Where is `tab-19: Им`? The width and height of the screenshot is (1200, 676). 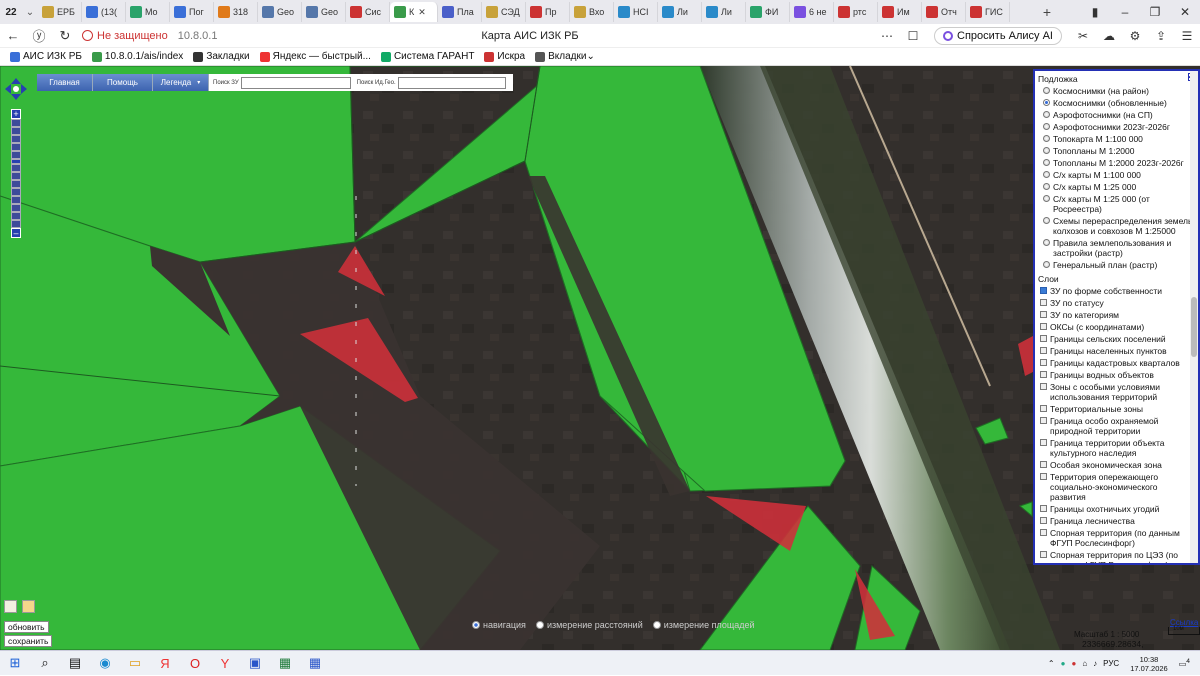 tab-19: Им is located at coordinates (900, 12).